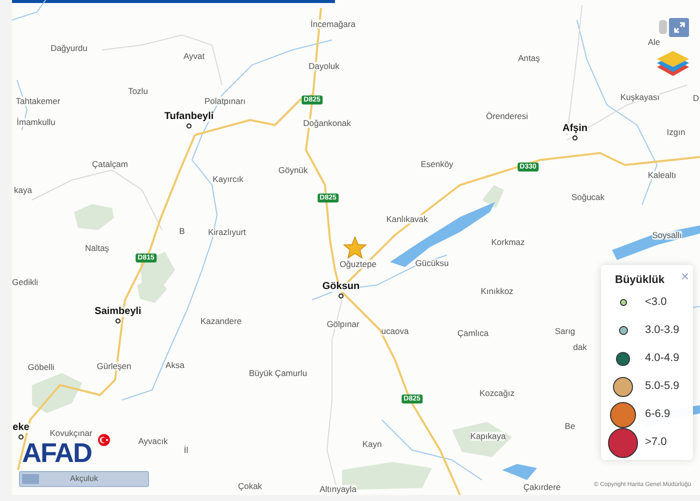 The height and width of the screenshot is (501, 700). Describe the element at coordinates (227, 232) in the screenshot. I see `place-label: Kirazlıyurt` at that location.